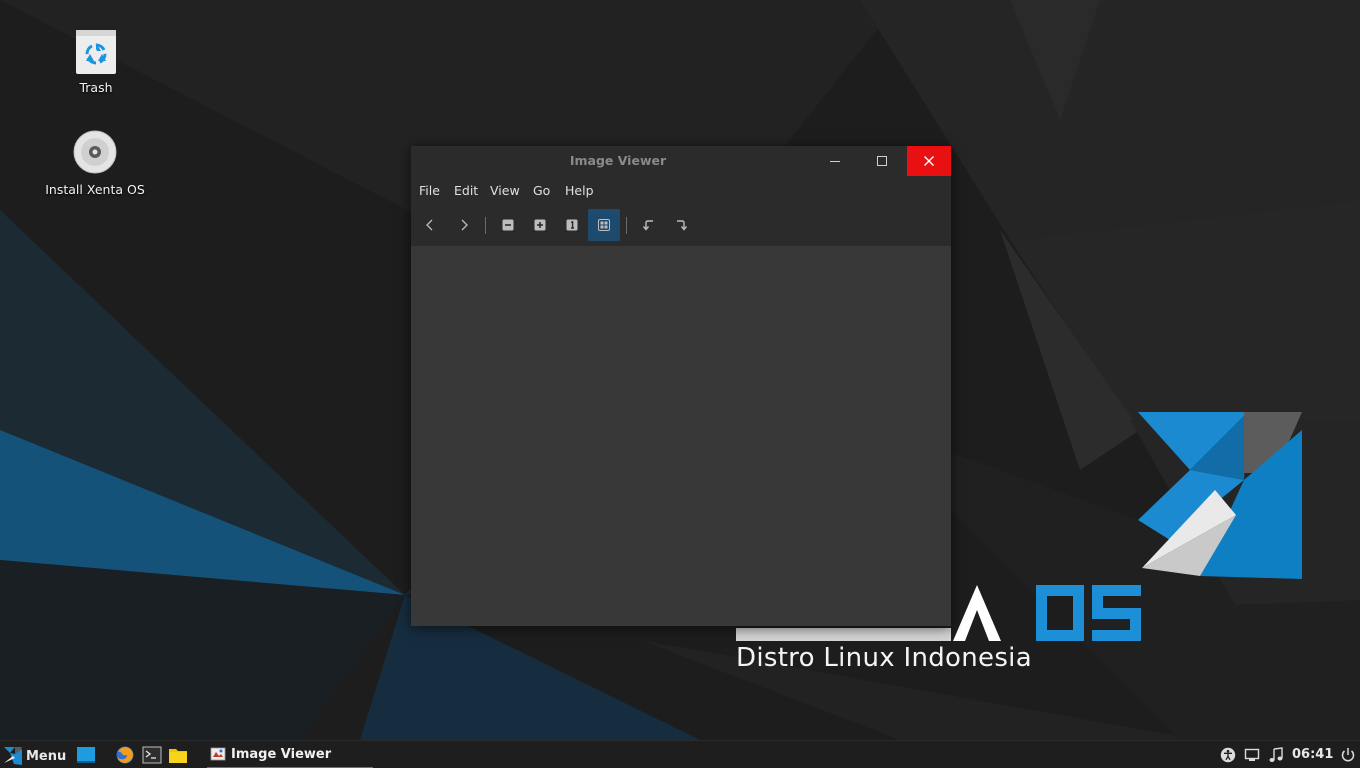  Describe the element at coordinates (541, 190) in the screenshot. I see `menu-go: Go` at that location.